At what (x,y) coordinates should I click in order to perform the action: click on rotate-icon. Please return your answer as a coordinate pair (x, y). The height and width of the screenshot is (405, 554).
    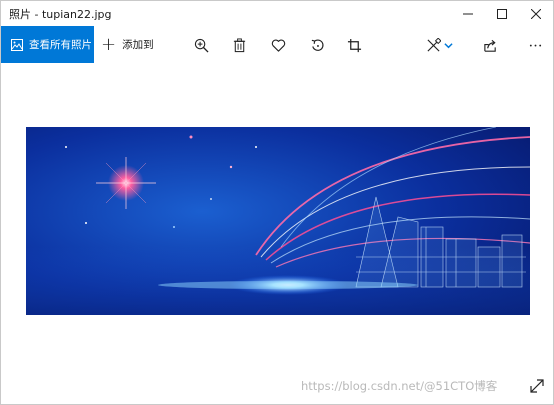
    Looking at the image, I should click on (317, 44).